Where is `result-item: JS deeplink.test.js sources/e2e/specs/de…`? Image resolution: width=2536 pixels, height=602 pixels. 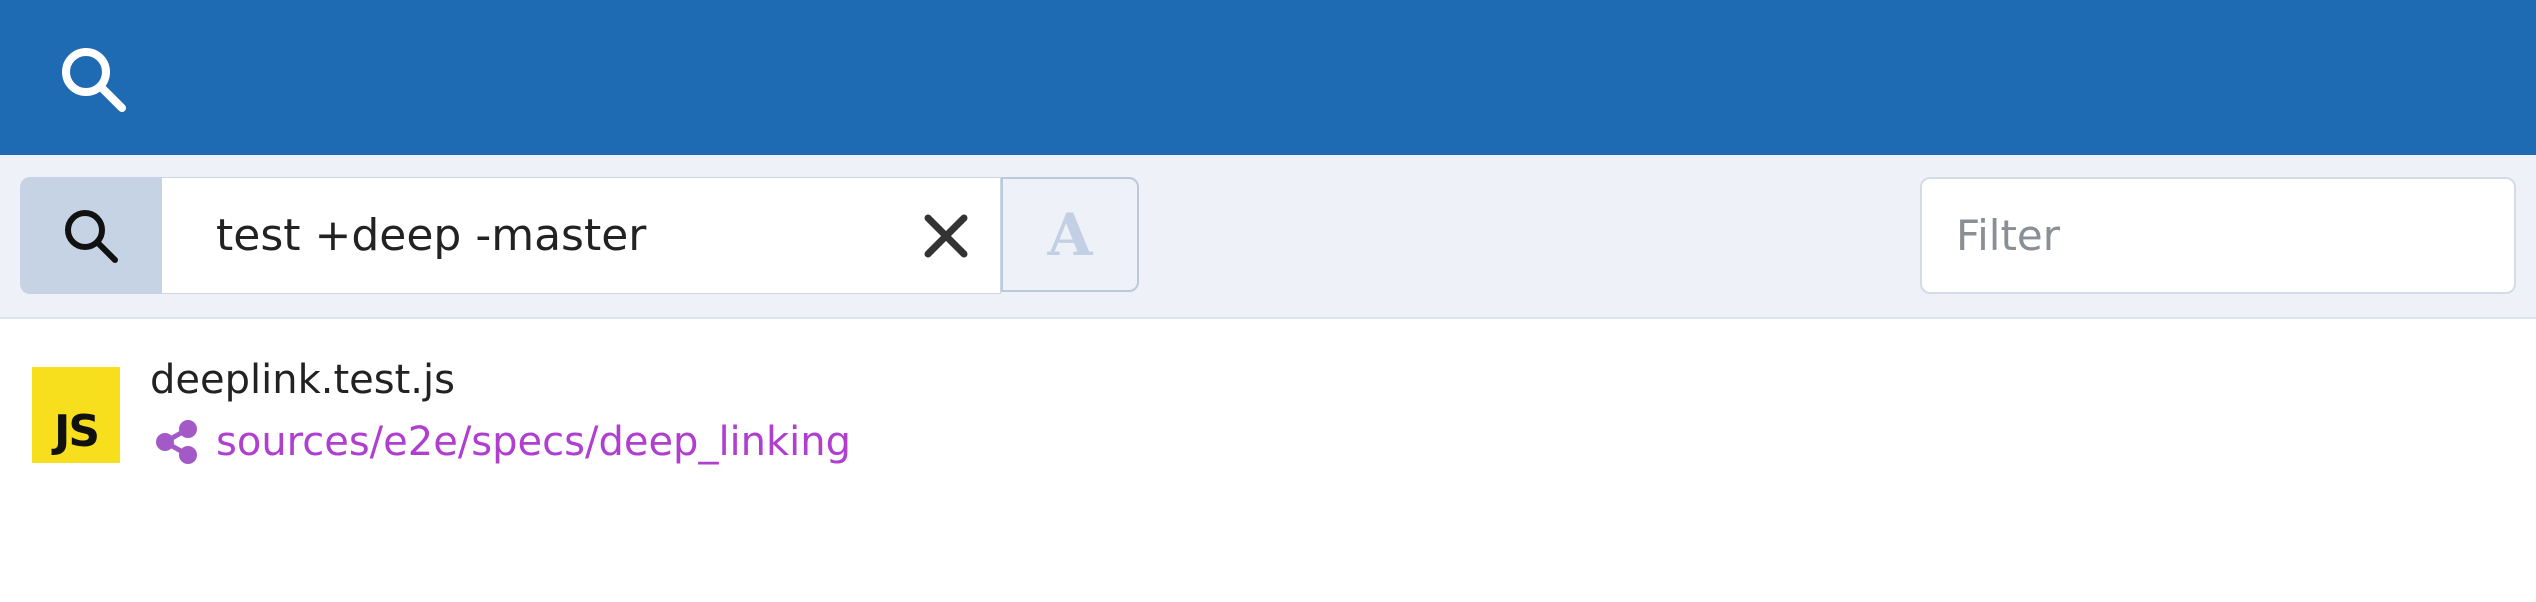 result-item: JS deeplink.test.js sources/e2e/specs/de… is located at coordinates (632, 420).